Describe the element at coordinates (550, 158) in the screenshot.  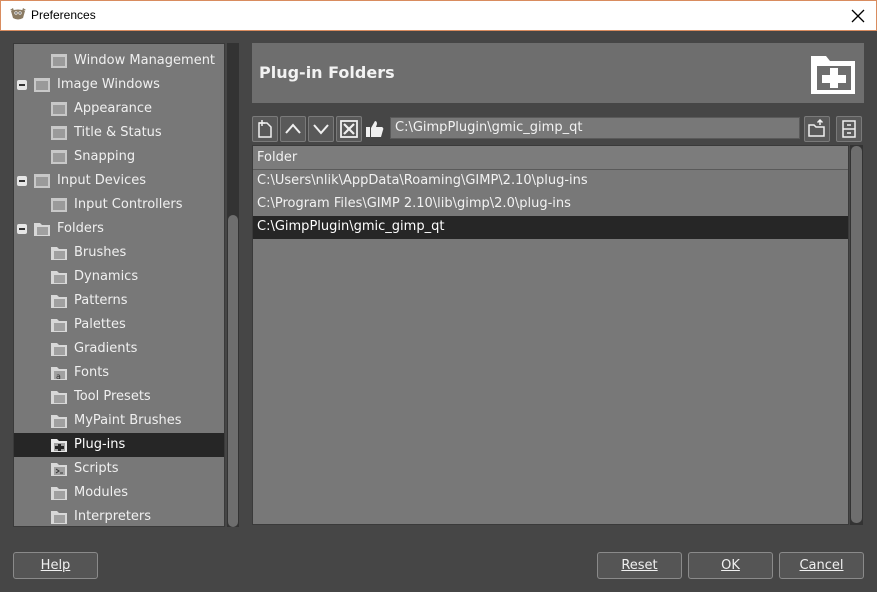
I see `folder-column-header: Folder` at that location.